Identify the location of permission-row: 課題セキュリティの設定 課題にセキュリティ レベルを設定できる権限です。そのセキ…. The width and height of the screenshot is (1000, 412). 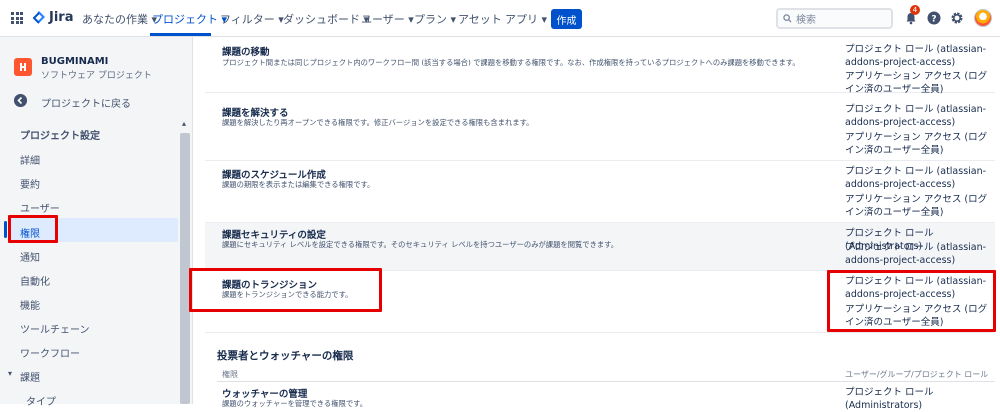
(600, 247).